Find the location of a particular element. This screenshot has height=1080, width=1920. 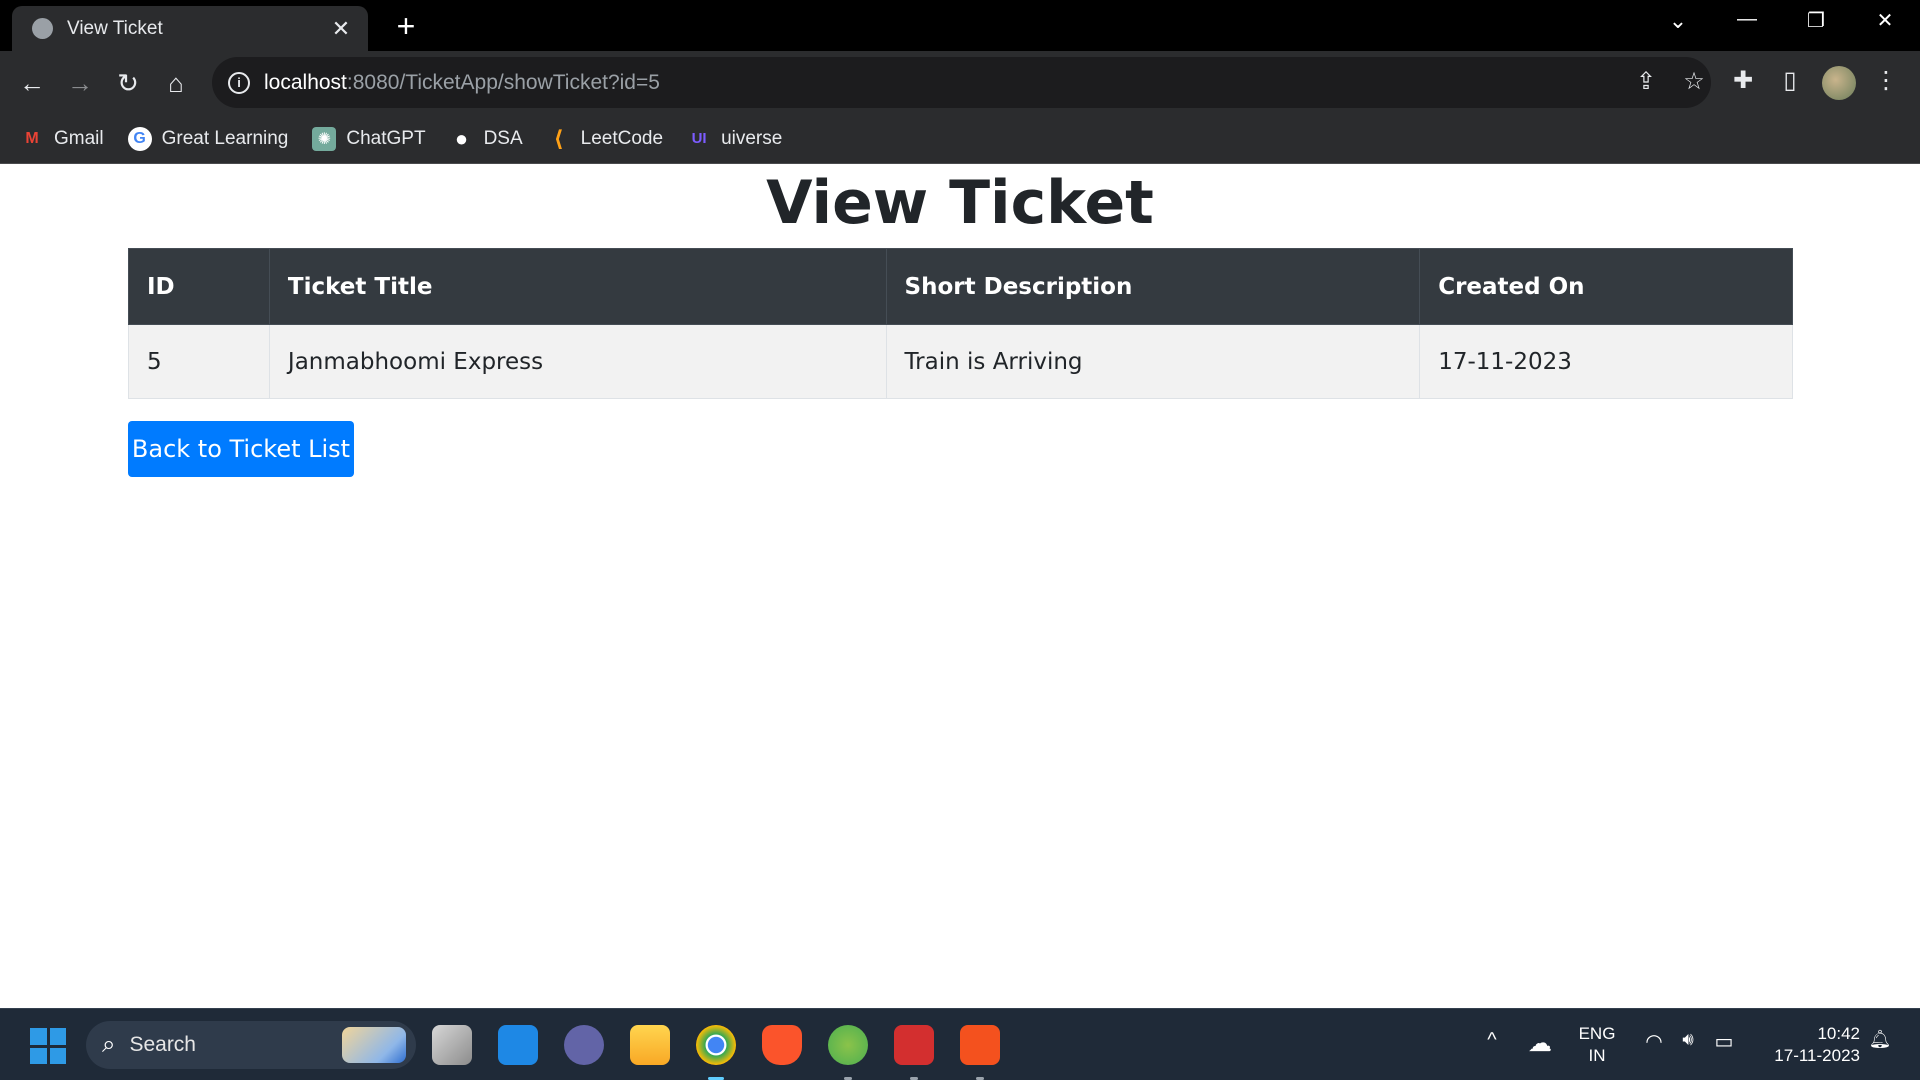

clock-time: 10:42 is located at coordinates (1838, 1033).